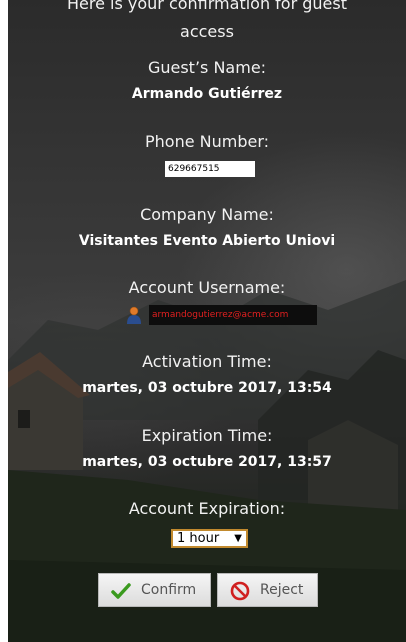 The width and height of the screenshot is (406, 642). Describe the element at coordinates (207, 31) in the screenshot. I see `header-line-2: access` at that location.